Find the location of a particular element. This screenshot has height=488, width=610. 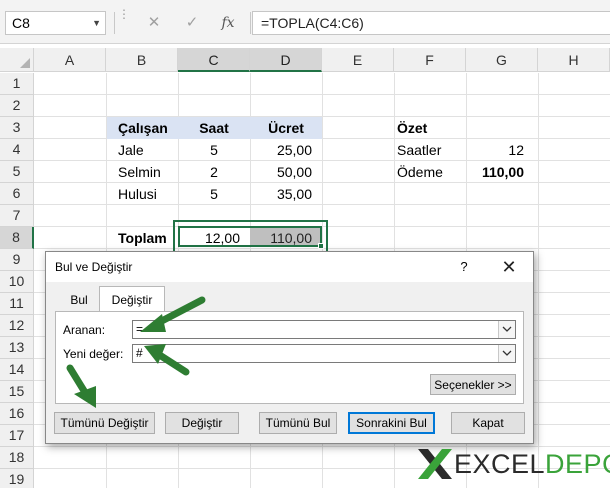

find-what-label: Aranan: is located at coordinates (84, 330).